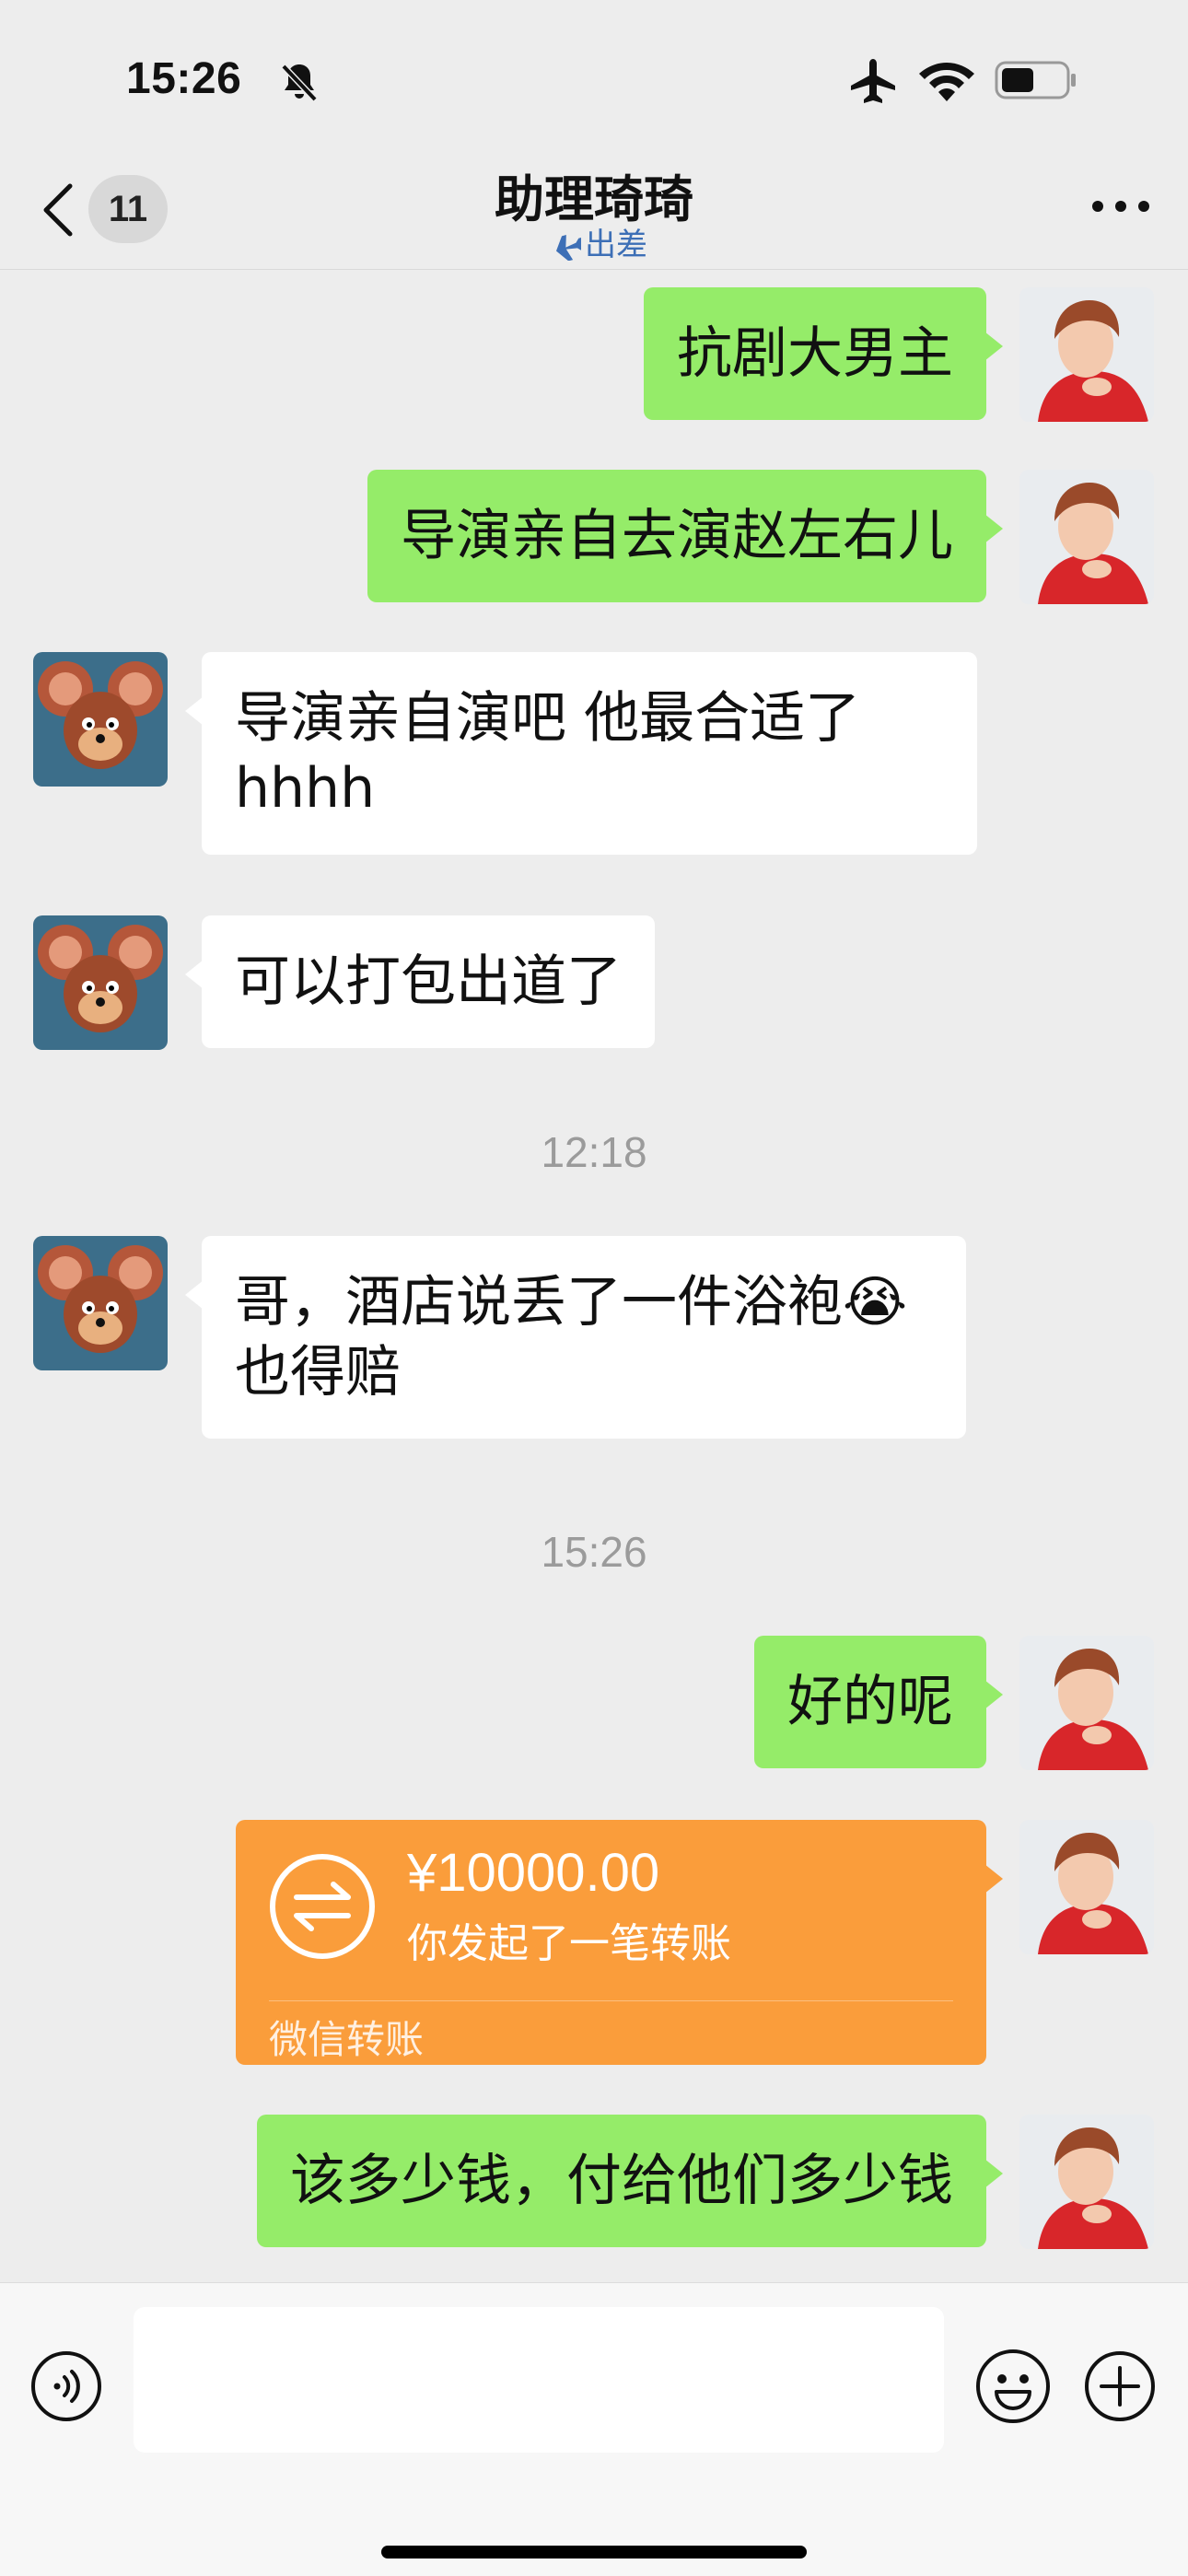  Describe the element at coordinates (594, 2552) in the screenshot. I see `home-indicator` at that location.